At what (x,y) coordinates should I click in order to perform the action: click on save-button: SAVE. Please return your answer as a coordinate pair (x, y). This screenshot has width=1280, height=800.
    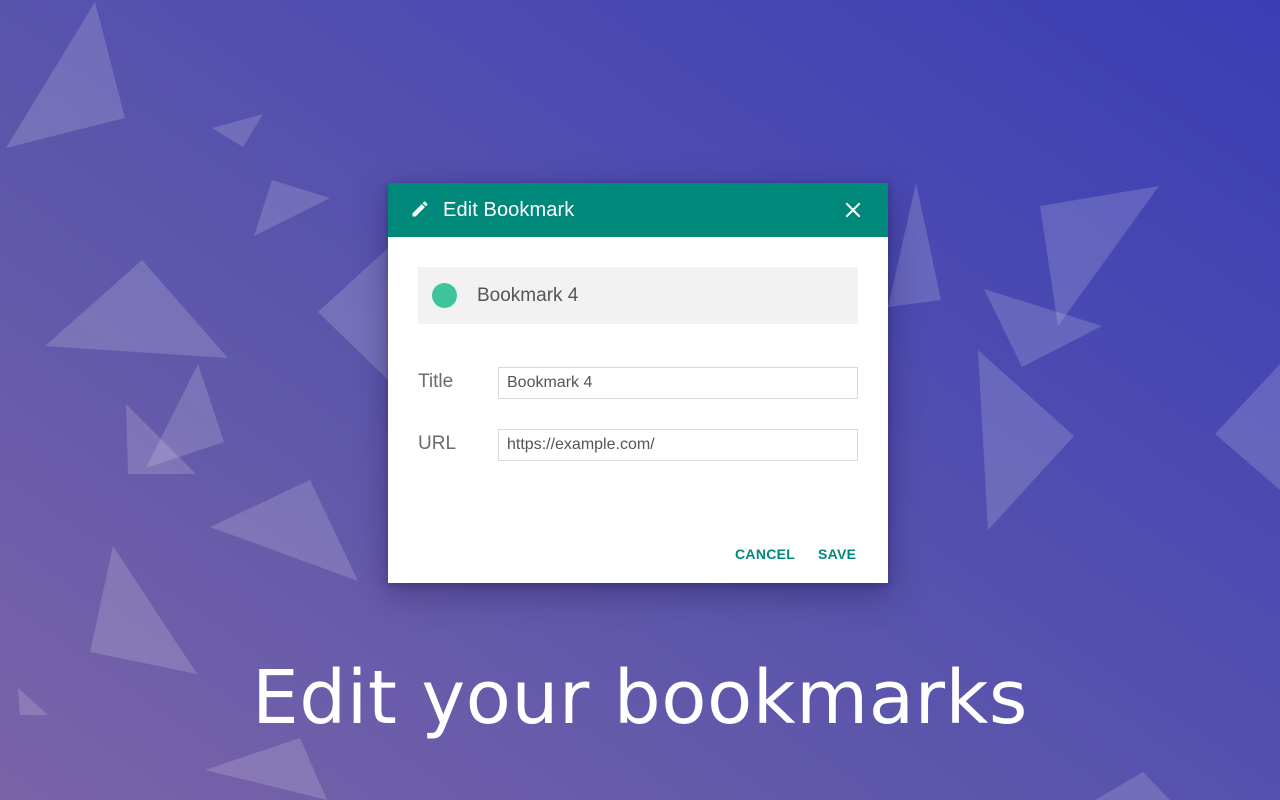
    Looking at the image, I should click on (837, 554).